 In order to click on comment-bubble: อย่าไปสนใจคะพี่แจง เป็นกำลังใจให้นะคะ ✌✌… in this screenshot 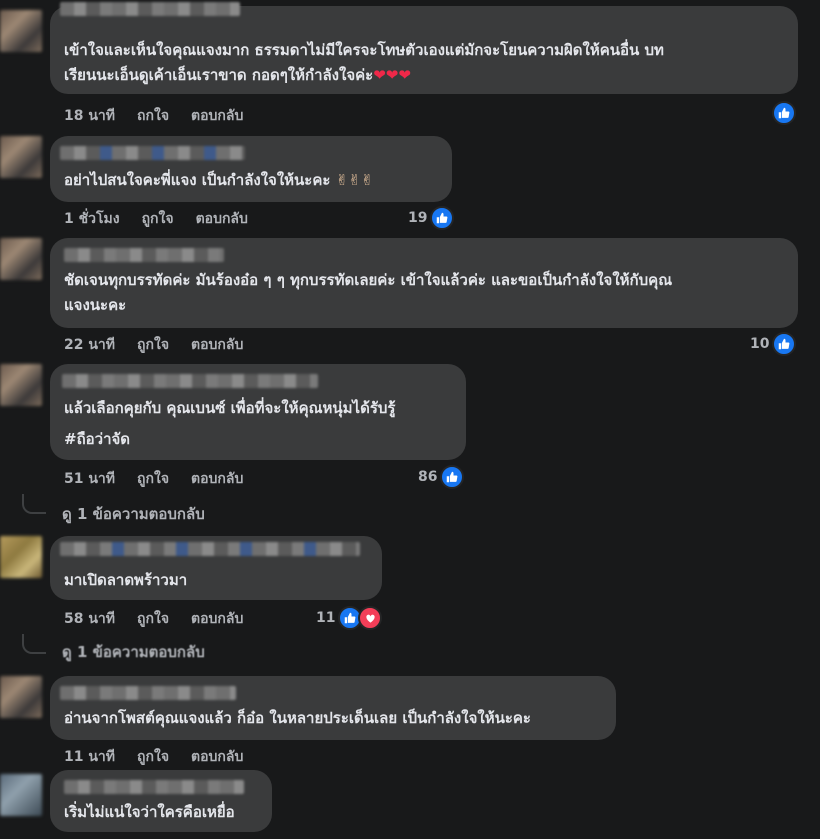, I will do `click(251, 169)`.